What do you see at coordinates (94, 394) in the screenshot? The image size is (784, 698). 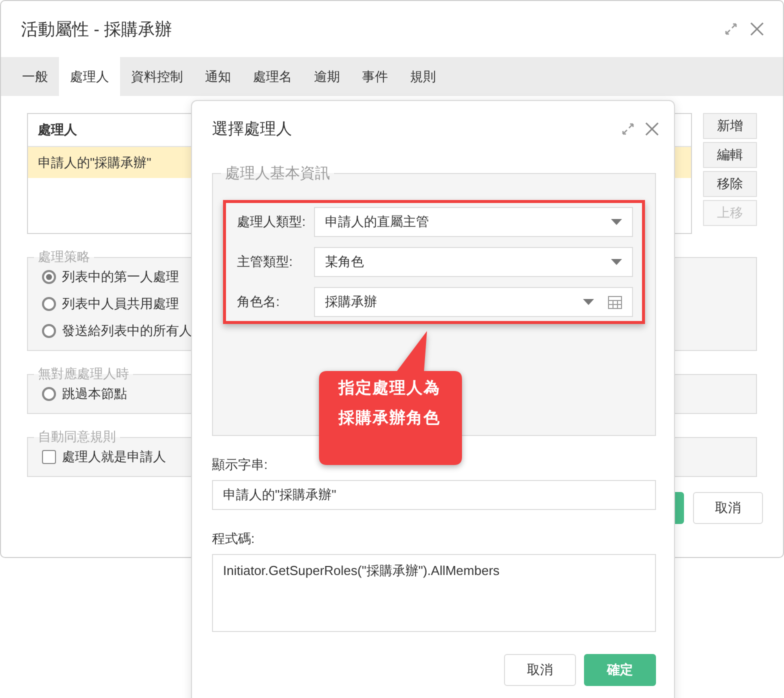 I see `option-label: 跳過本節點` at bounding box center [94, 394].